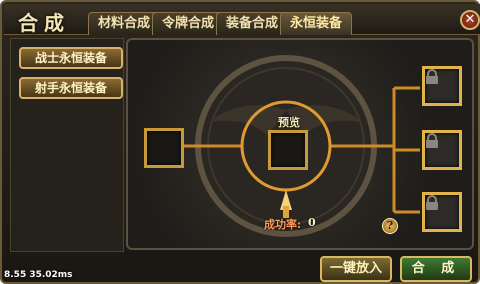 This screenshot has width=480, height=284. I want to click on tab-equipment-synthesis: 装备合成, so click(252, 23).